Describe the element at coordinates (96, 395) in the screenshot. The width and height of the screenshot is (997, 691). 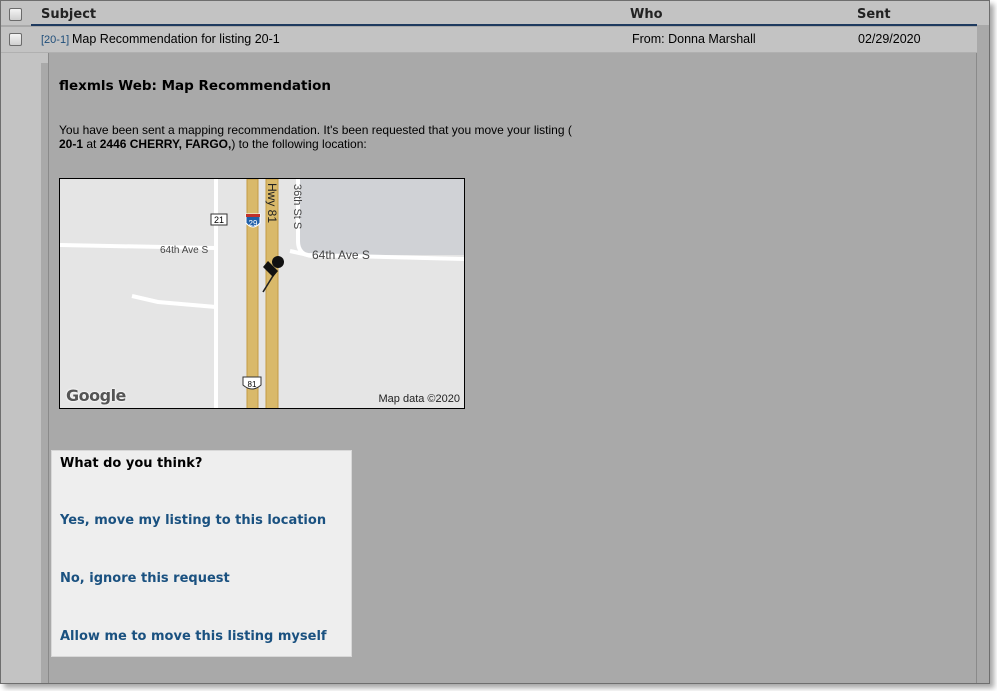
I see `google-logo: Google` at that location.